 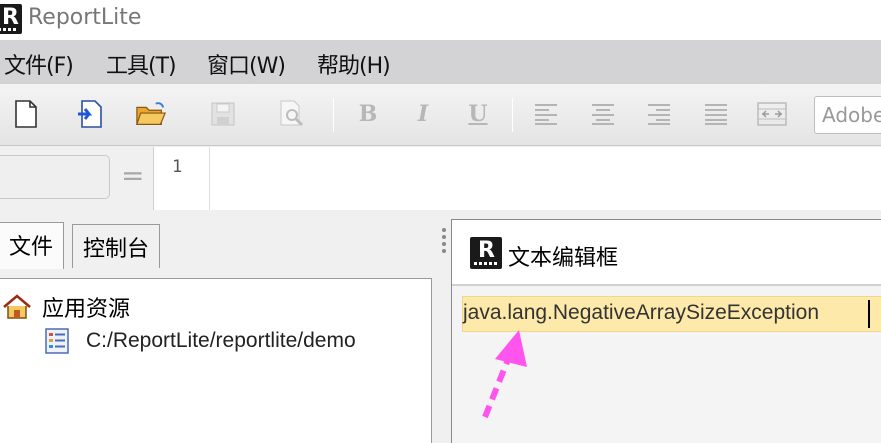 I want to click on dialog-header: R 文本编辑框, so click(x=666, y=252).